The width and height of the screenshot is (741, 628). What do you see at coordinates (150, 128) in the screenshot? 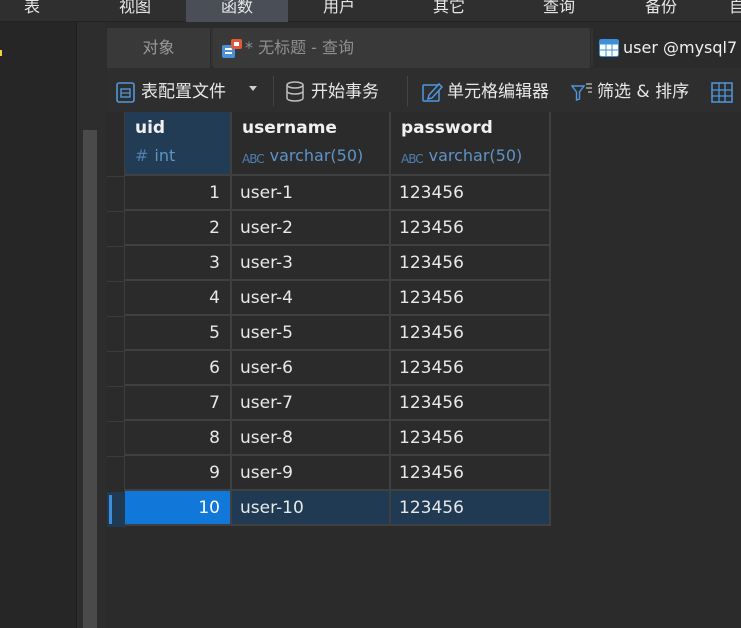
I see `column-name: uid` at bounding box center [150, 128].